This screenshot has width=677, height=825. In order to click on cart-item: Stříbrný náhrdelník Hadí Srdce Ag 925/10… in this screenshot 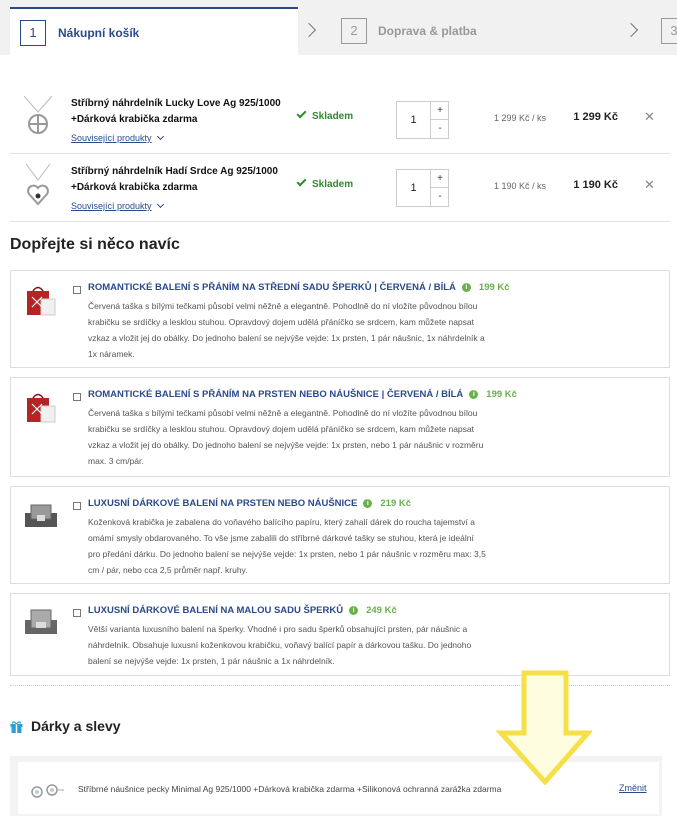, I will do `click(340, 188)`.